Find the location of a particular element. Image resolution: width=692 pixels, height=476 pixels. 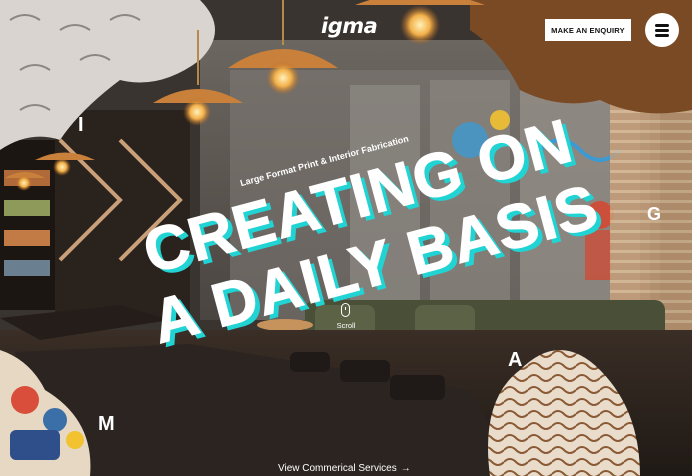

scroll-label: Scroll is located at coordinates (346, 325).